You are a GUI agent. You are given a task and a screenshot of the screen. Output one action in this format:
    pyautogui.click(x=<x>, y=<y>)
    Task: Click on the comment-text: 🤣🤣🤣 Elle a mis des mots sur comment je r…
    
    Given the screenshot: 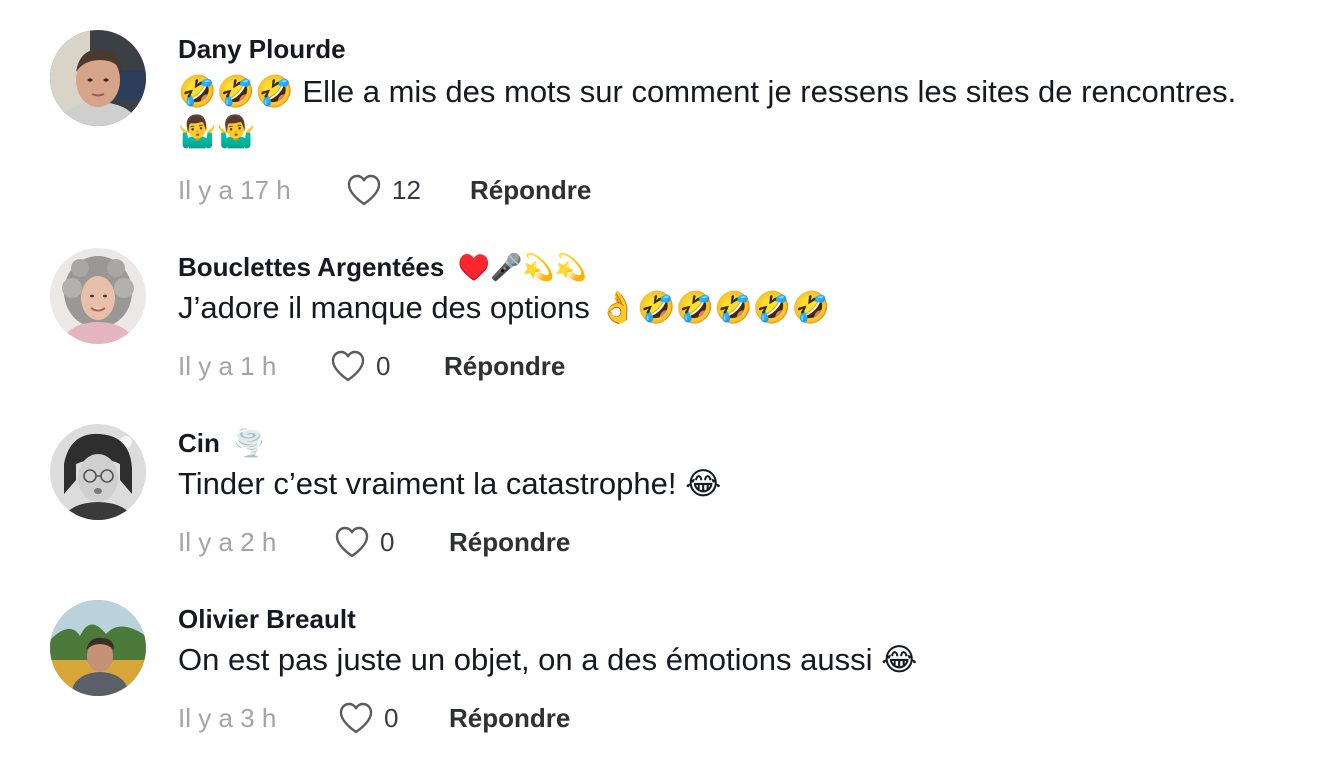 What is the action you would take?
    pyautogui.click(x=746, y=112)
    